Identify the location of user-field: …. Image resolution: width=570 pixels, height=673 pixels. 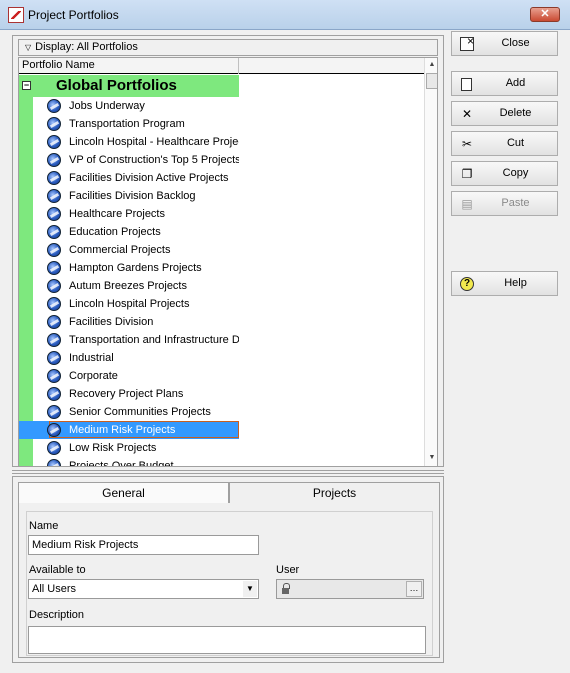
(350, 589).